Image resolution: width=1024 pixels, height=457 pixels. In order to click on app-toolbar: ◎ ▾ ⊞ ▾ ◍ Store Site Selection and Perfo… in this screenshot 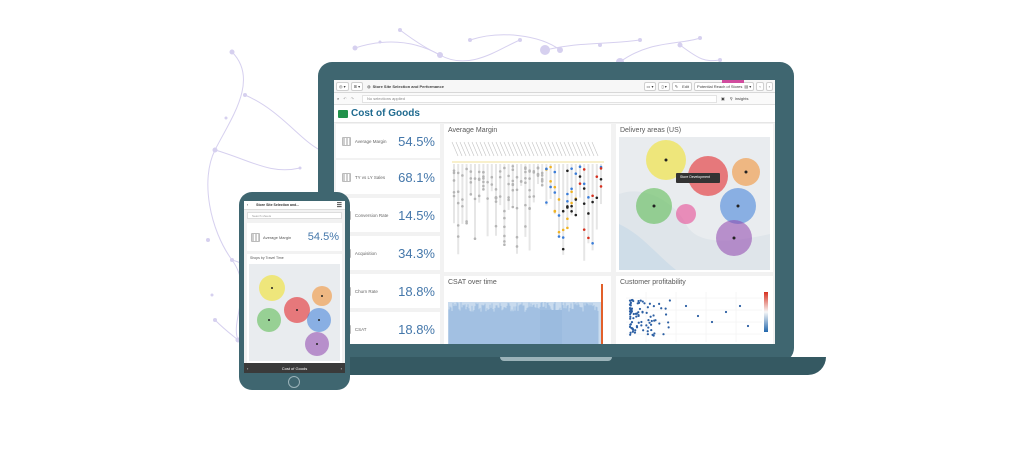, I will do `click(554, 86)`.